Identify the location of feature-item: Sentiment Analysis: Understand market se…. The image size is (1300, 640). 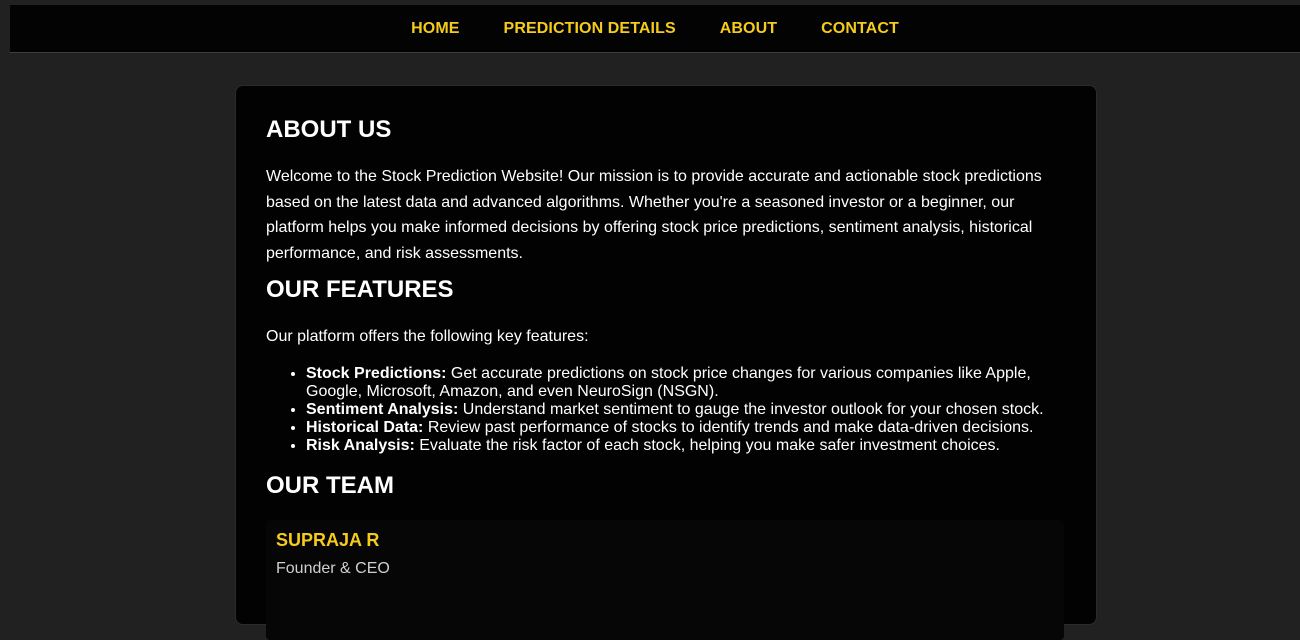
(686, 410).